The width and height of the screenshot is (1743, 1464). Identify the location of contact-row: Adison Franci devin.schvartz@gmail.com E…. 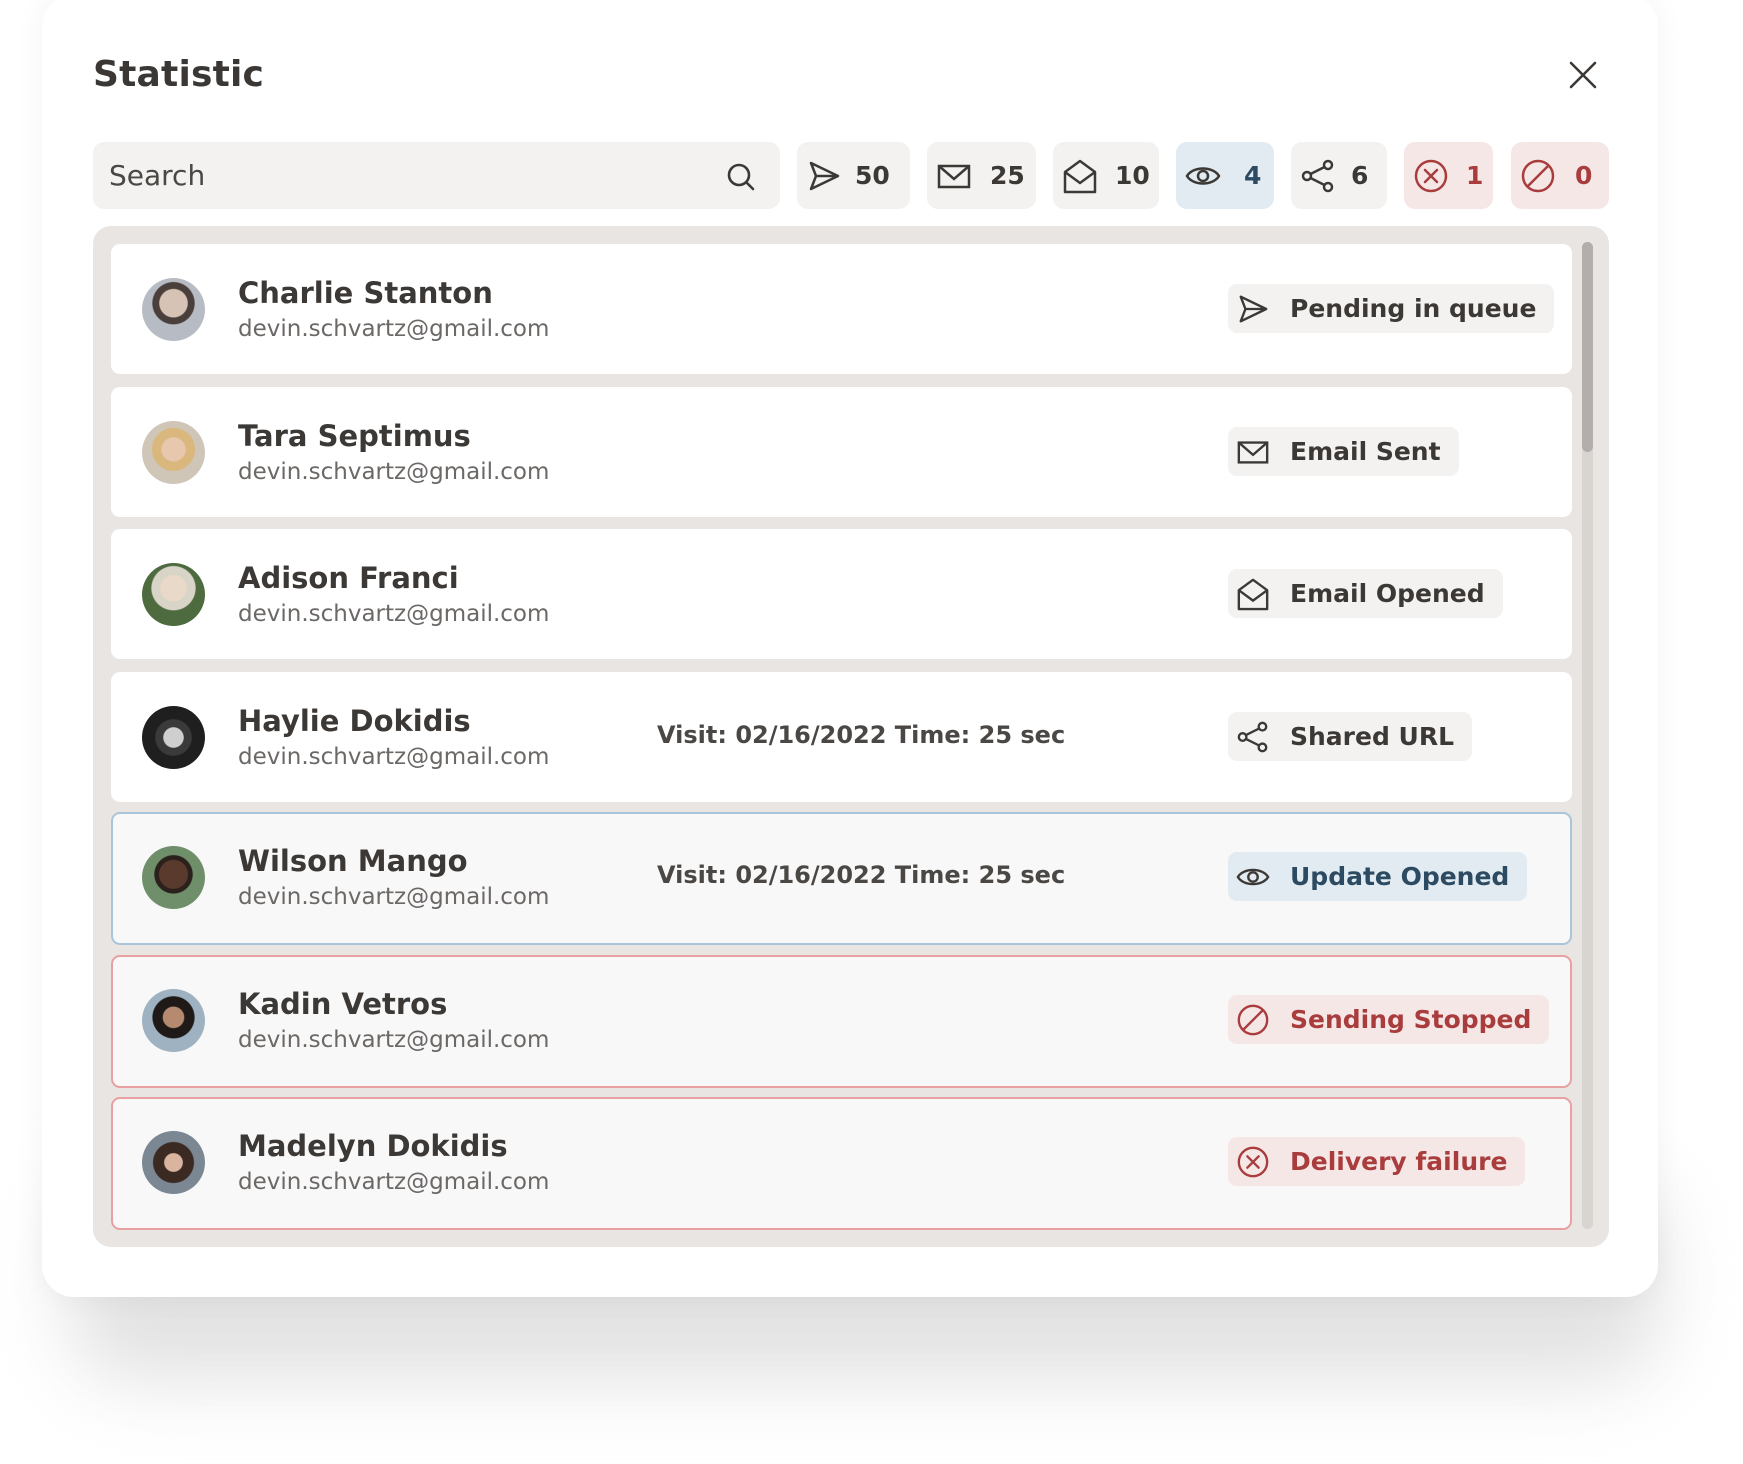
(841, 594).